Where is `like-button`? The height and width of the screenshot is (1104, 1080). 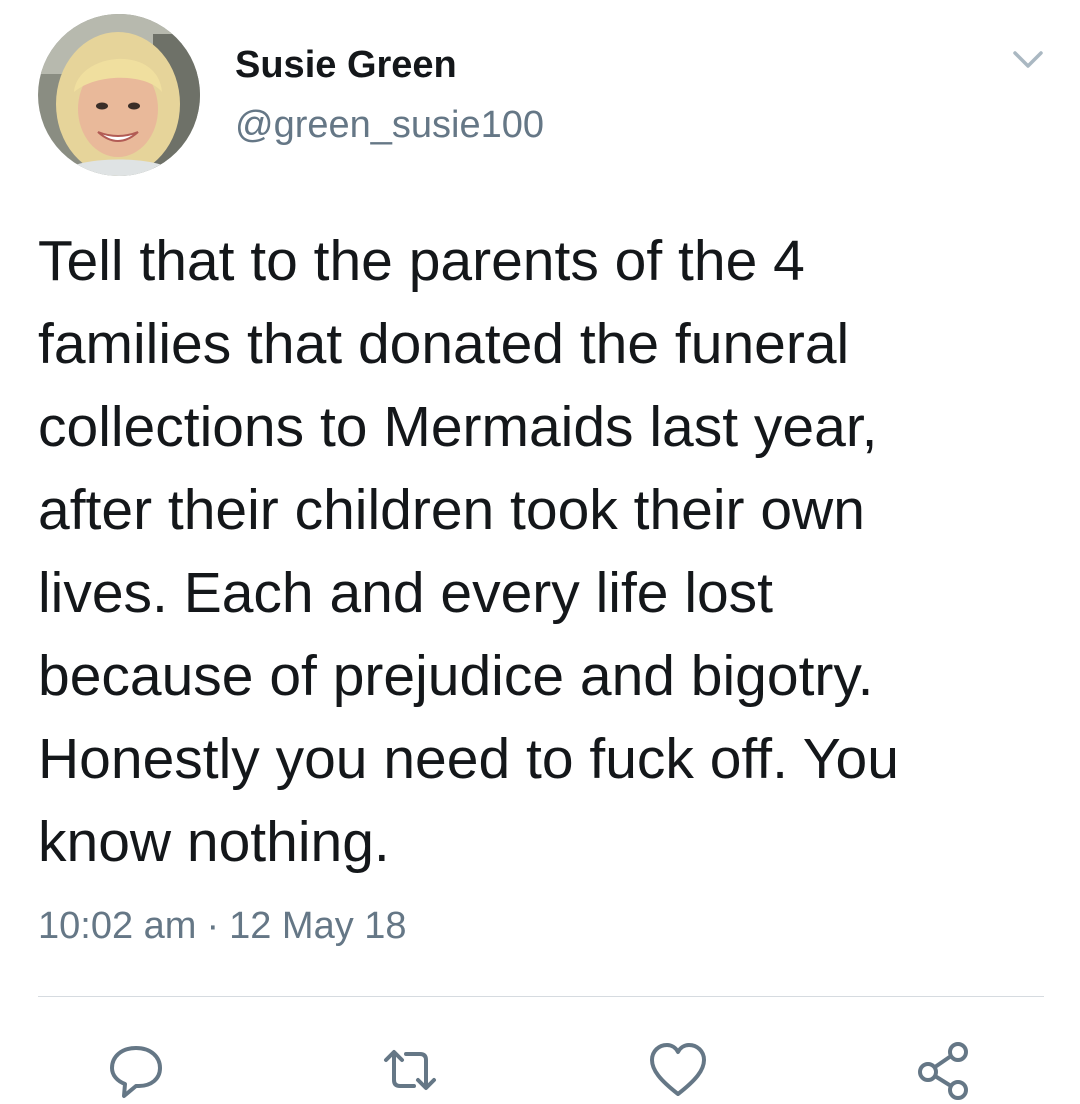
like-button is located at coordinates (678, 1070).